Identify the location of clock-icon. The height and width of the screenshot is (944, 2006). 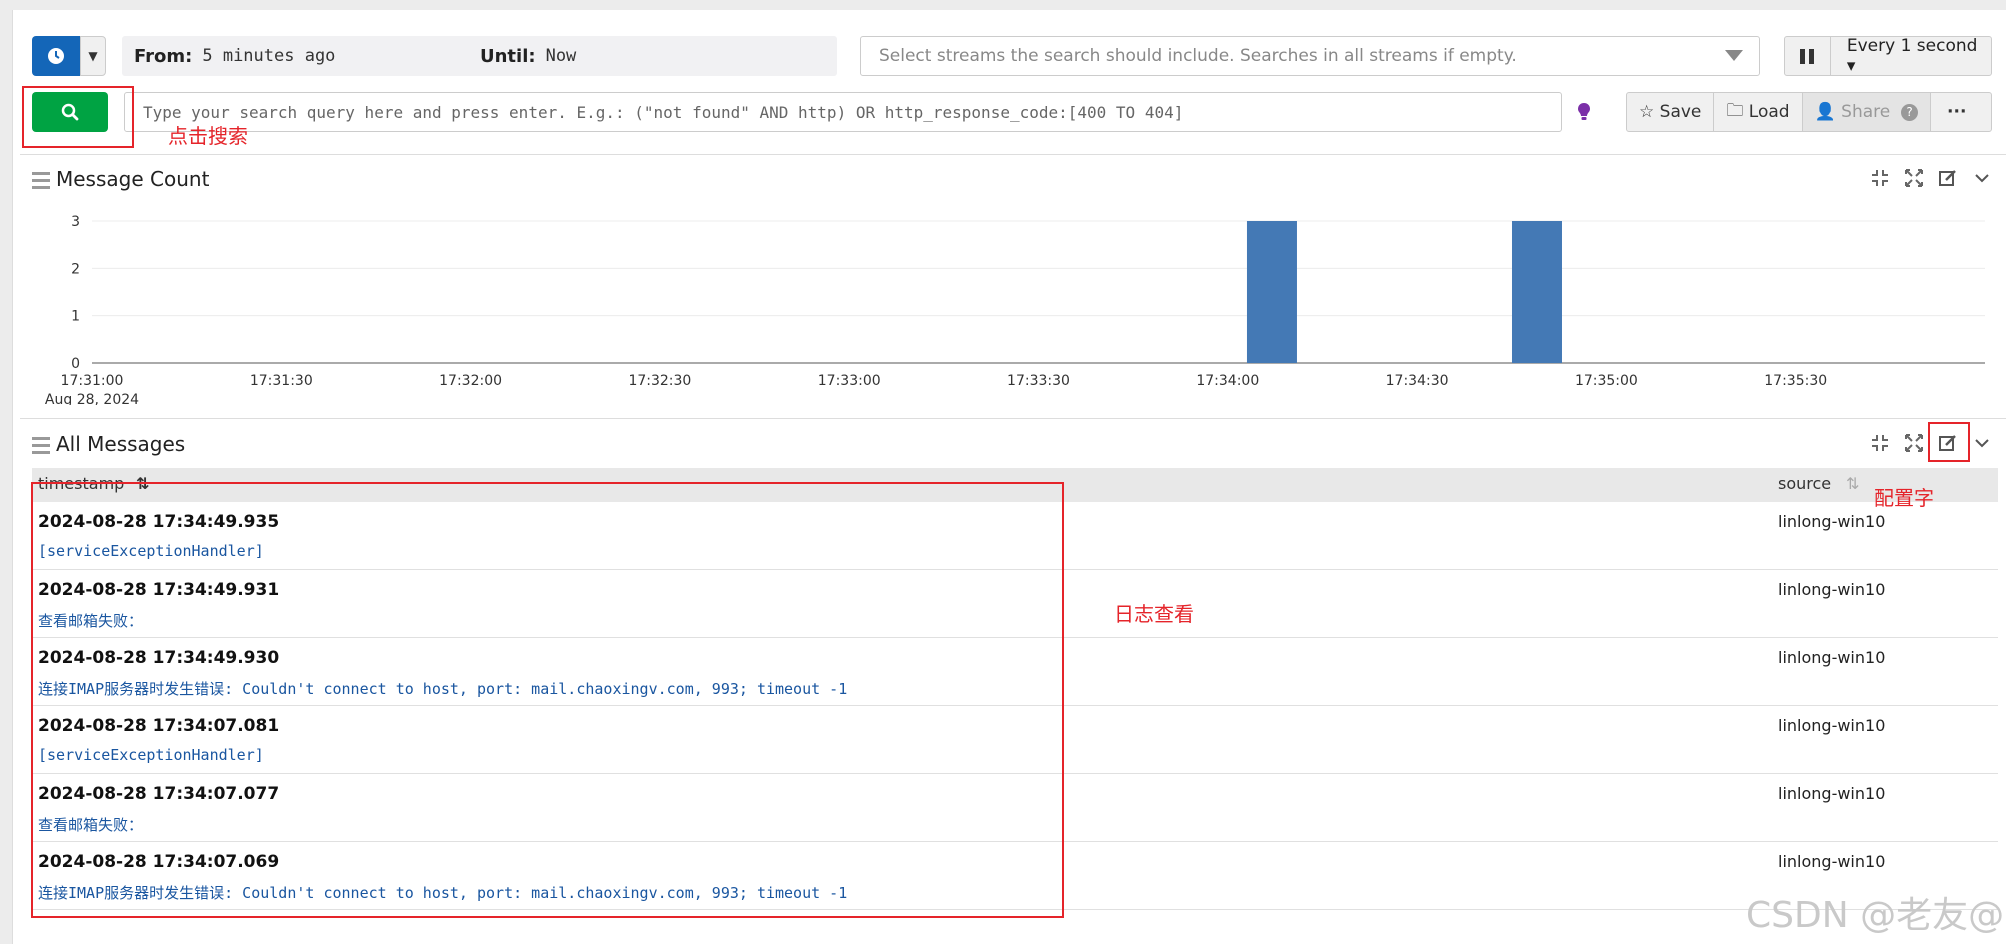
(56, 56).